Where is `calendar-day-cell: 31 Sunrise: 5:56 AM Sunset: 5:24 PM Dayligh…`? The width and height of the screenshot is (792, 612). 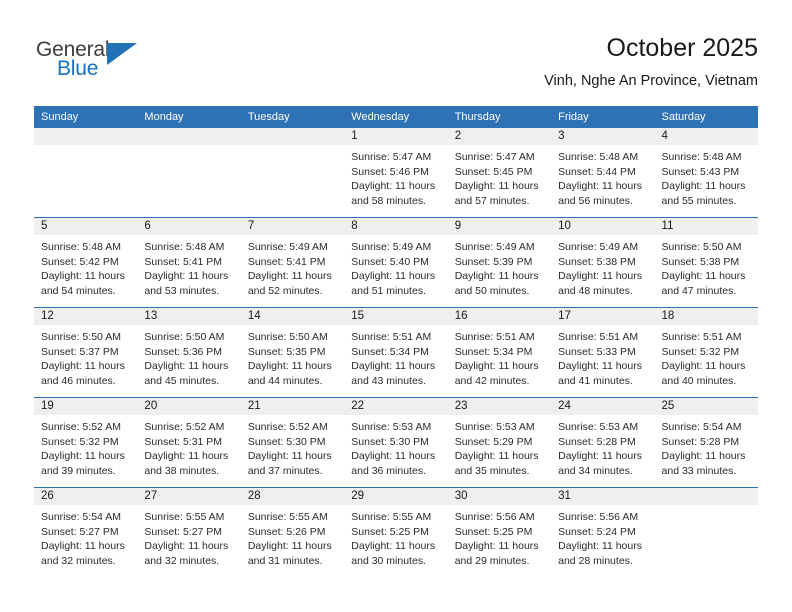
calendar-day-cell: 31 Sunrise: 5:56 AM Sunset: 5:24 PM Dayligh… is located at coordinates (603, 532).